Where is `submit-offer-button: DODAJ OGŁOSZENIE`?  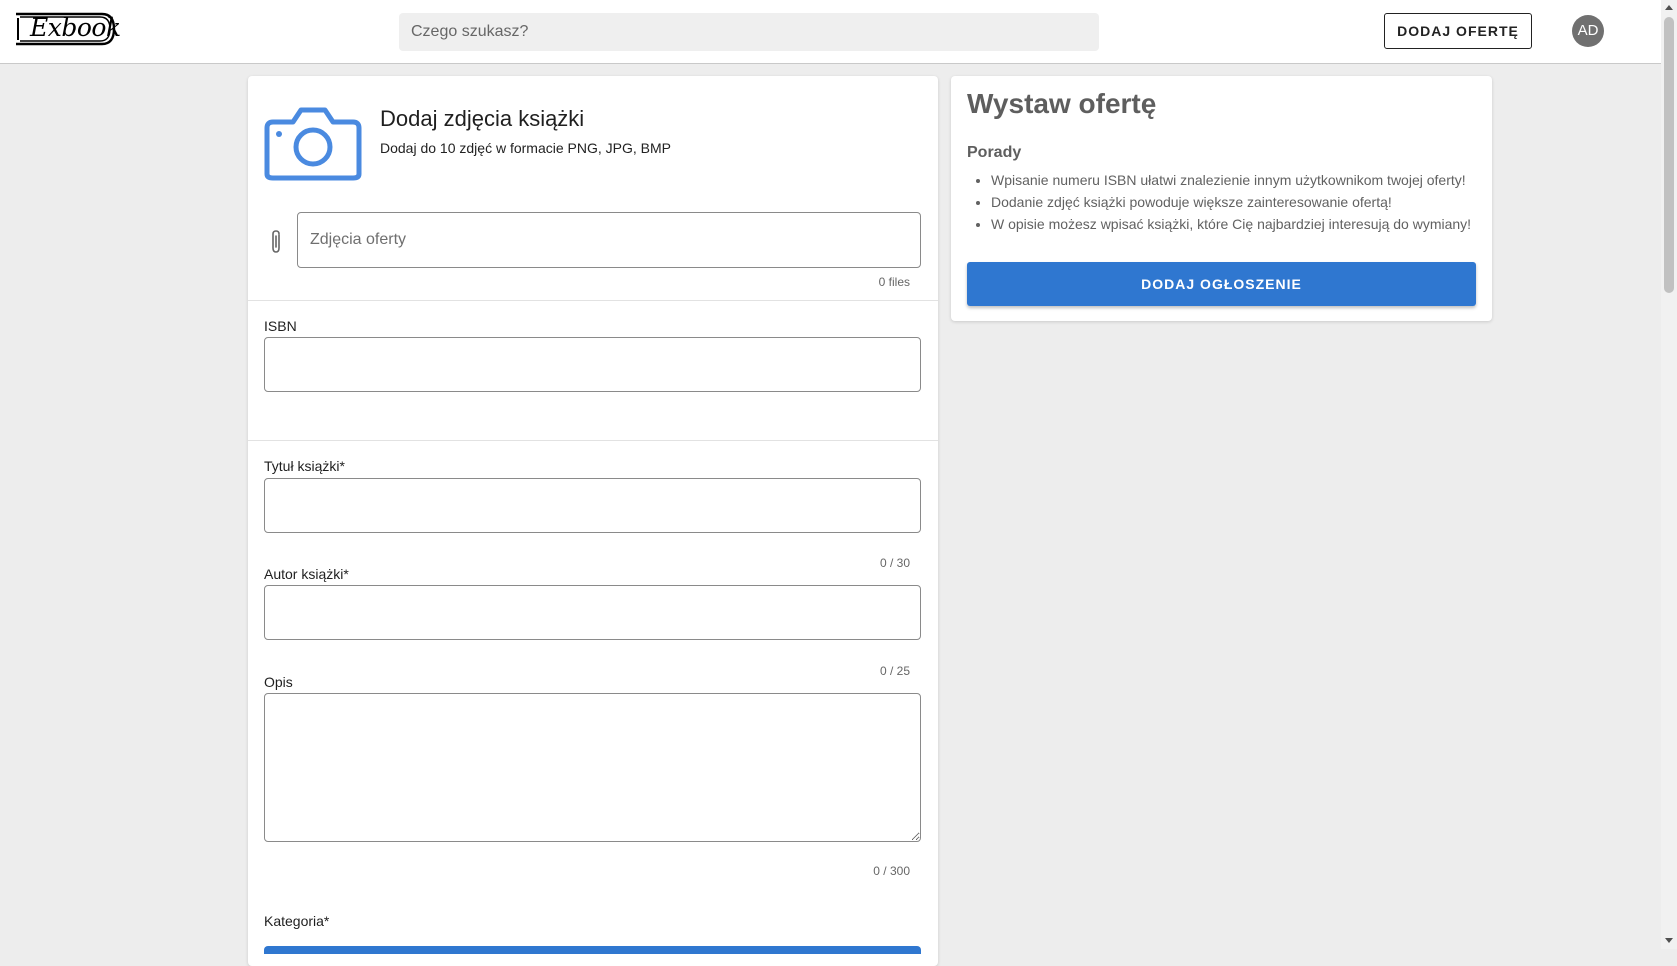
submit-offer-button: DODAJ OGŁOSZENIE is located at coordinates (1221, 284).